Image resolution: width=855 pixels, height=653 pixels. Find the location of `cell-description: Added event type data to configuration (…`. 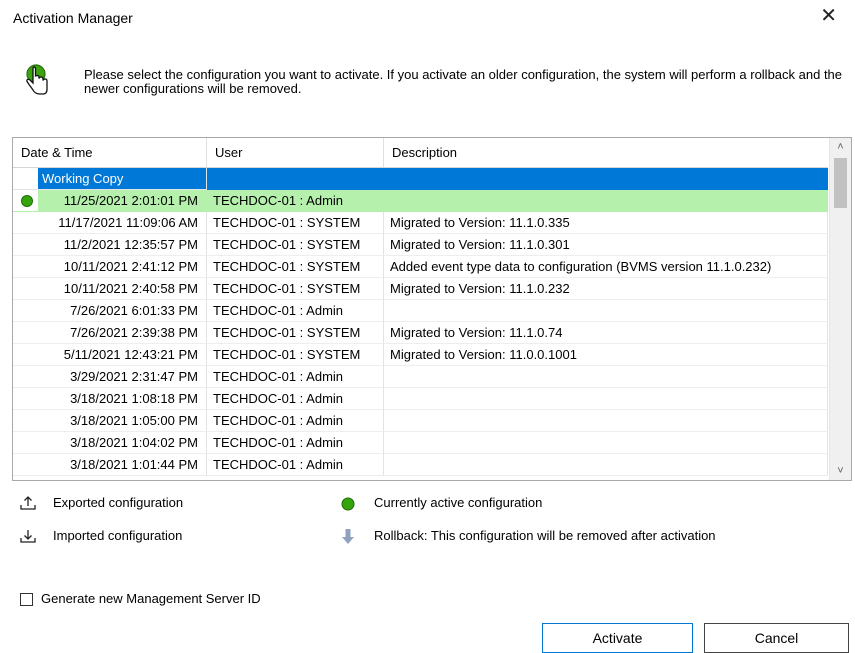

cell-description: Added event type data to configuration (… is located at coordinates (606, 267).